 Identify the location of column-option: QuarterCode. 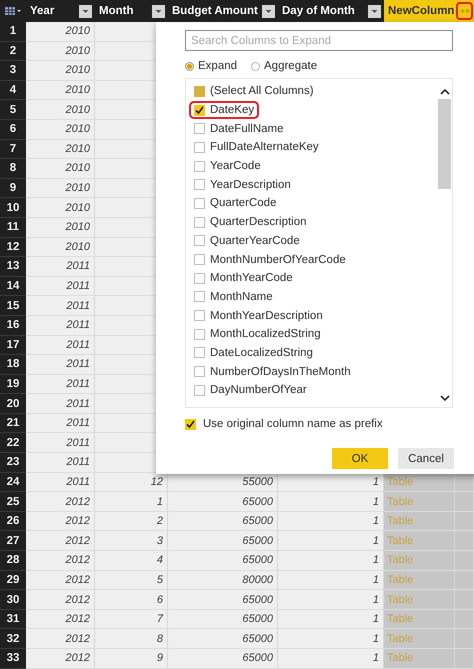
(235, 203).